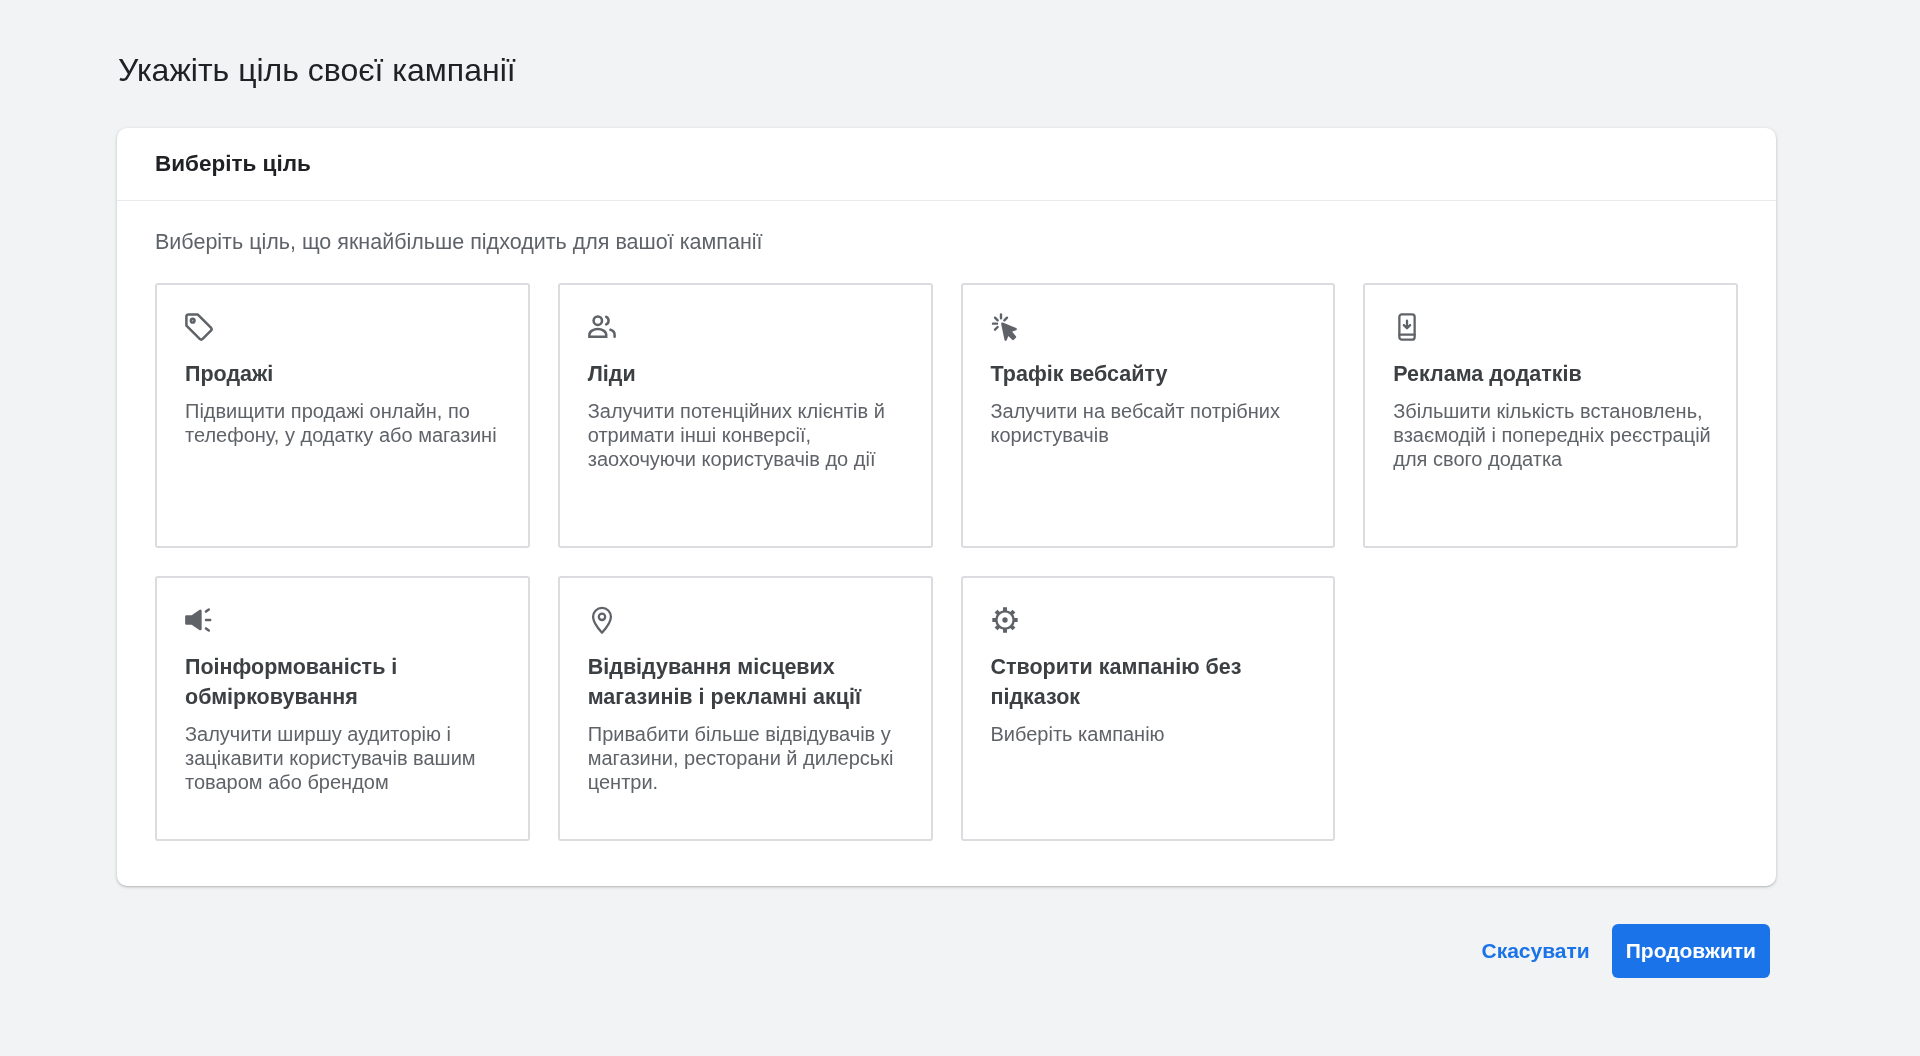 The height and width of the screenshot is (1056, 1920). I want to click on goal-description: Збільшити кількість встановлень, взаємодій і попередніх реєстрацій для свого додатка, so click(1552, 435).